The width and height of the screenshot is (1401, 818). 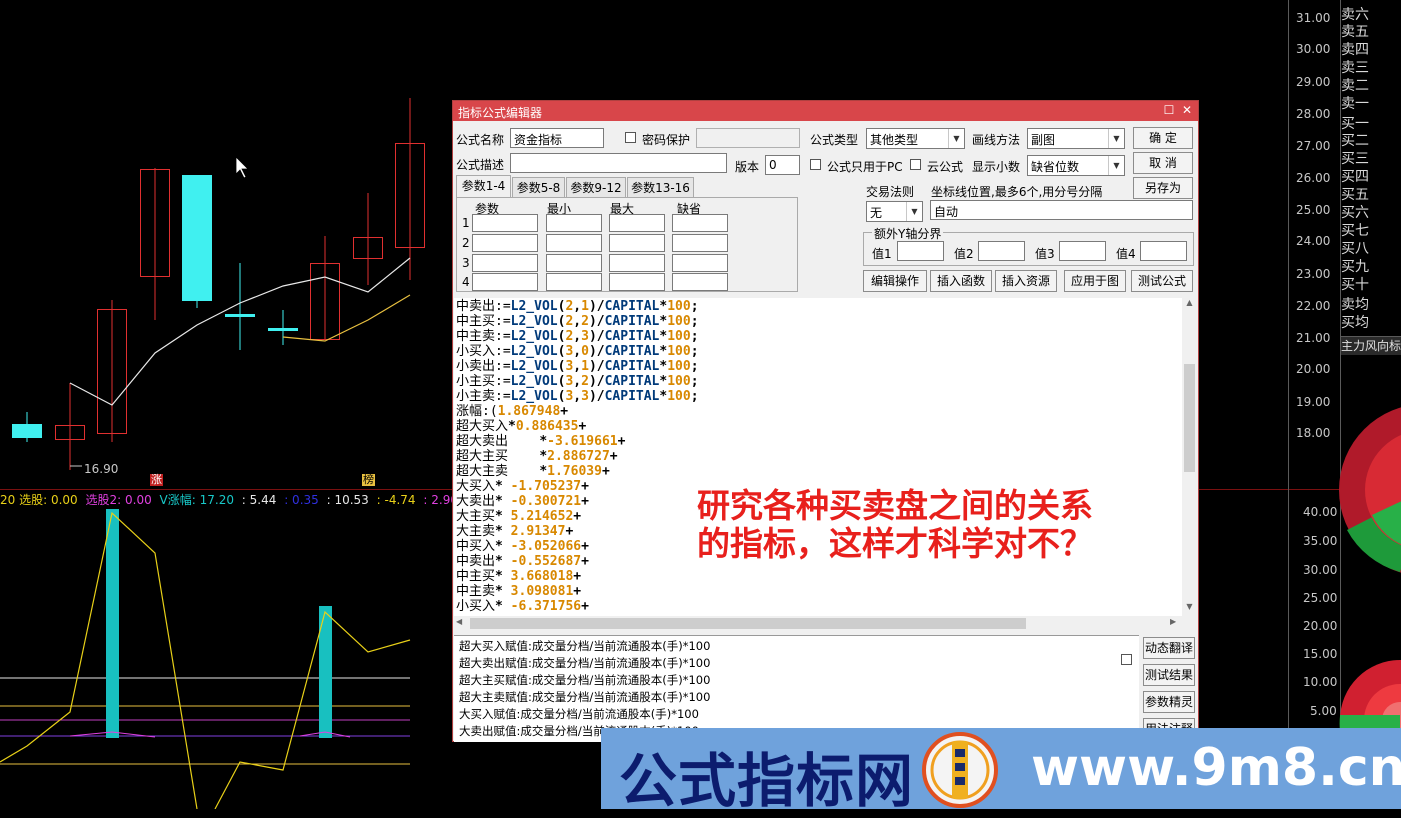 I want to click on tab-params-13-16: 参数13-16, so click(x=660, y=187).